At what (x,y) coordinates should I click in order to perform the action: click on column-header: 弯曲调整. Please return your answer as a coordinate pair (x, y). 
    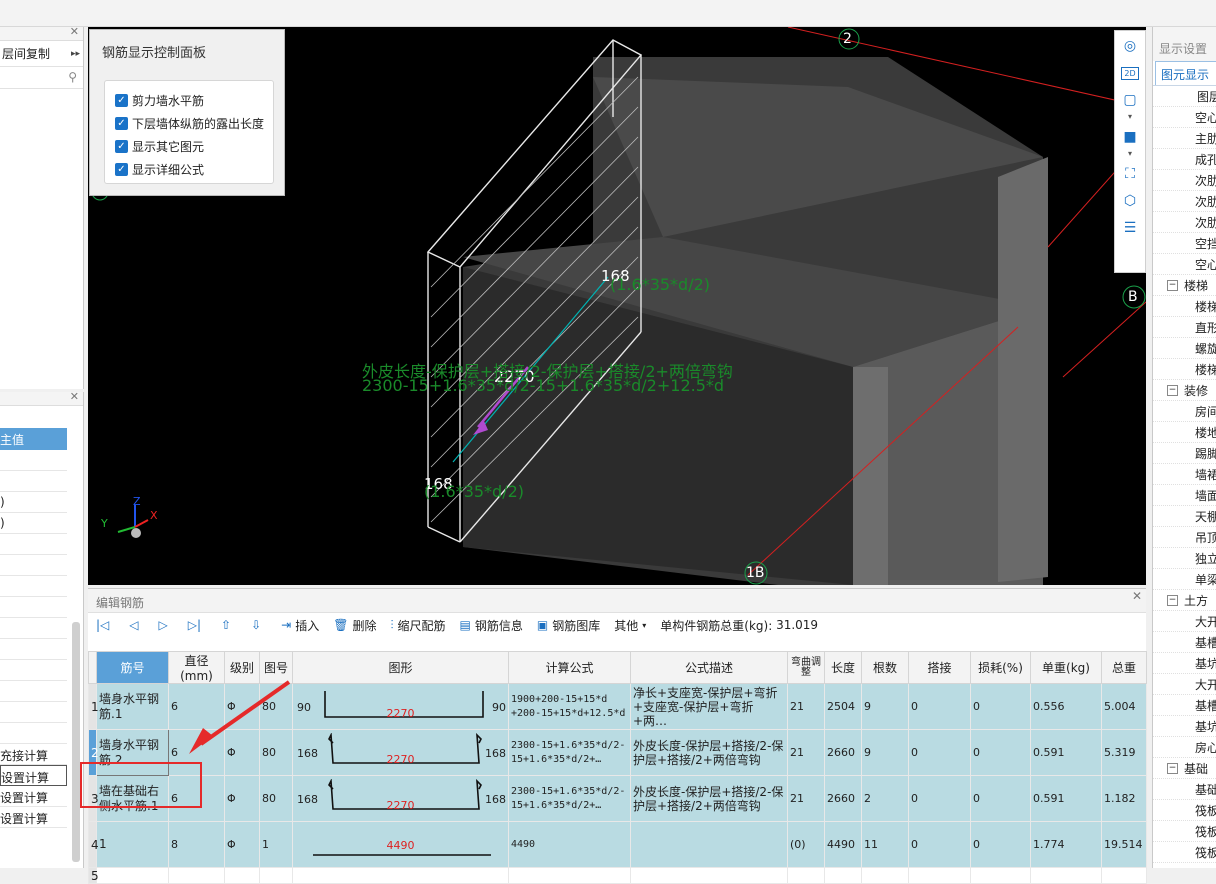
    Looking at the image, I should click on (806, 667).